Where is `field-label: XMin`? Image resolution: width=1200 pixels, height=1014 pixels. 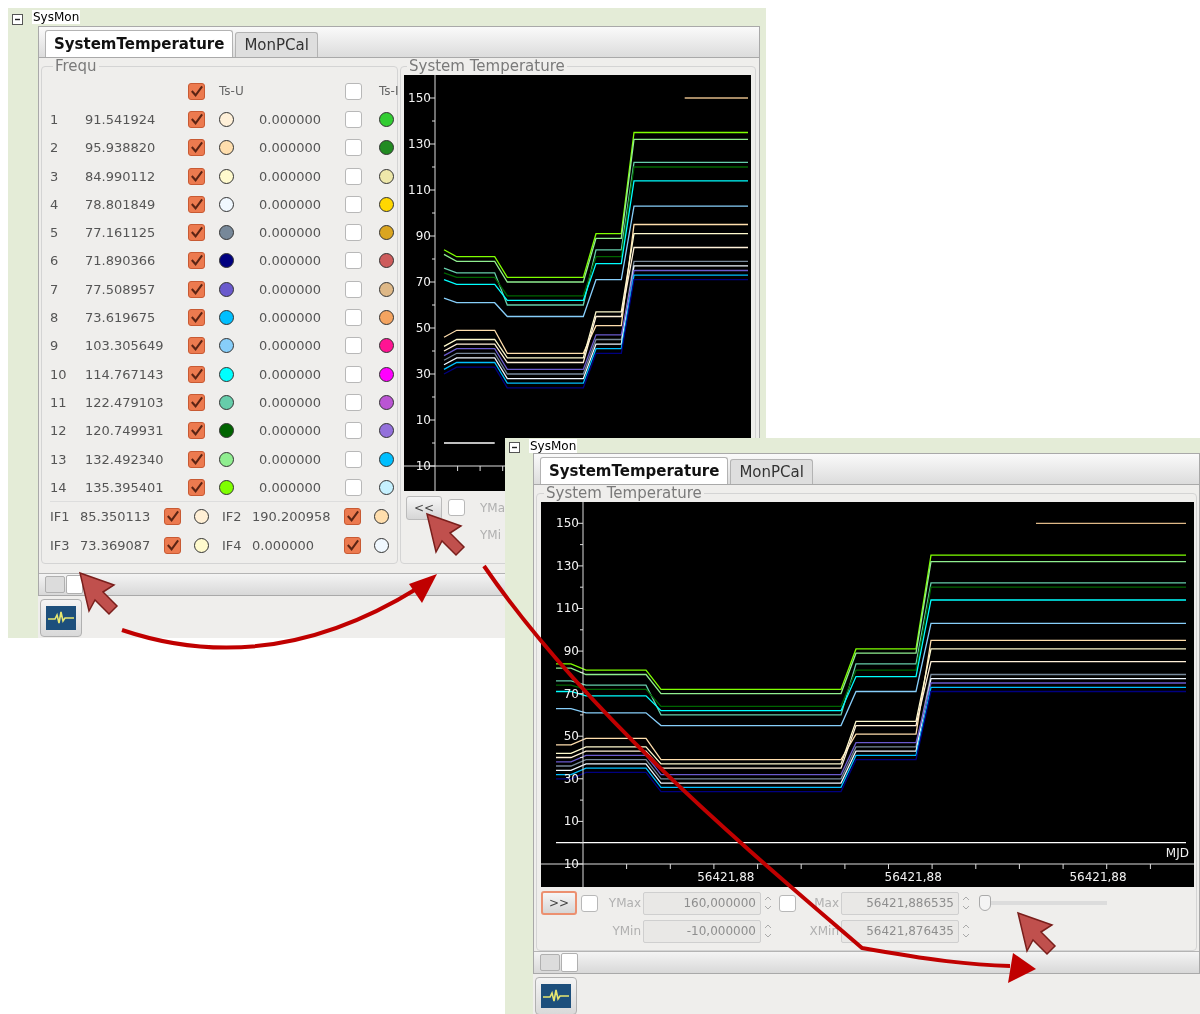 field-label: XMin is located at coordinates (824, 931).